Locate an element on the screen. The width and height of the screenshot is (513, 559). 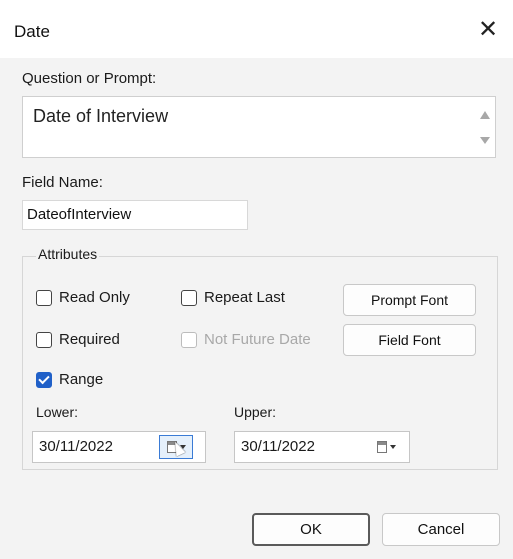
lower-label: Lower: is located at coordinates (57, 412).